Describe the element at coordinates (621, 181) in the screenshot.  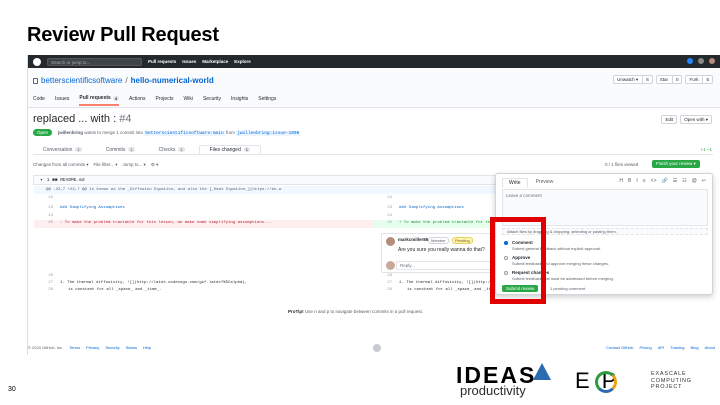
I see `heading-icon: H` at that location.